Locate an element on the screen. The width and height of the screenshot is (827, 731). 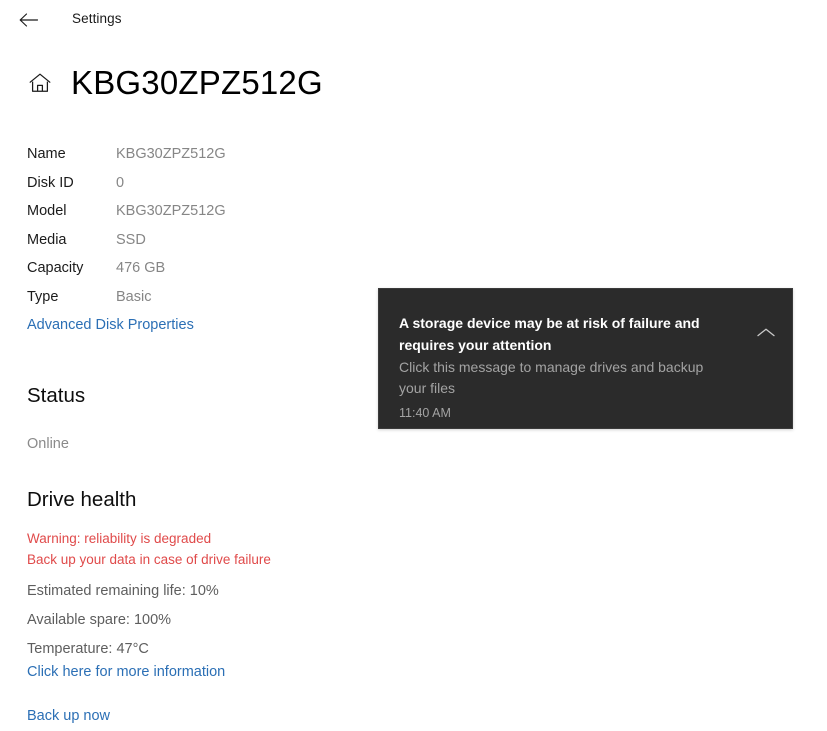
property-value-type: Basic is located at coordinates (134, 296).